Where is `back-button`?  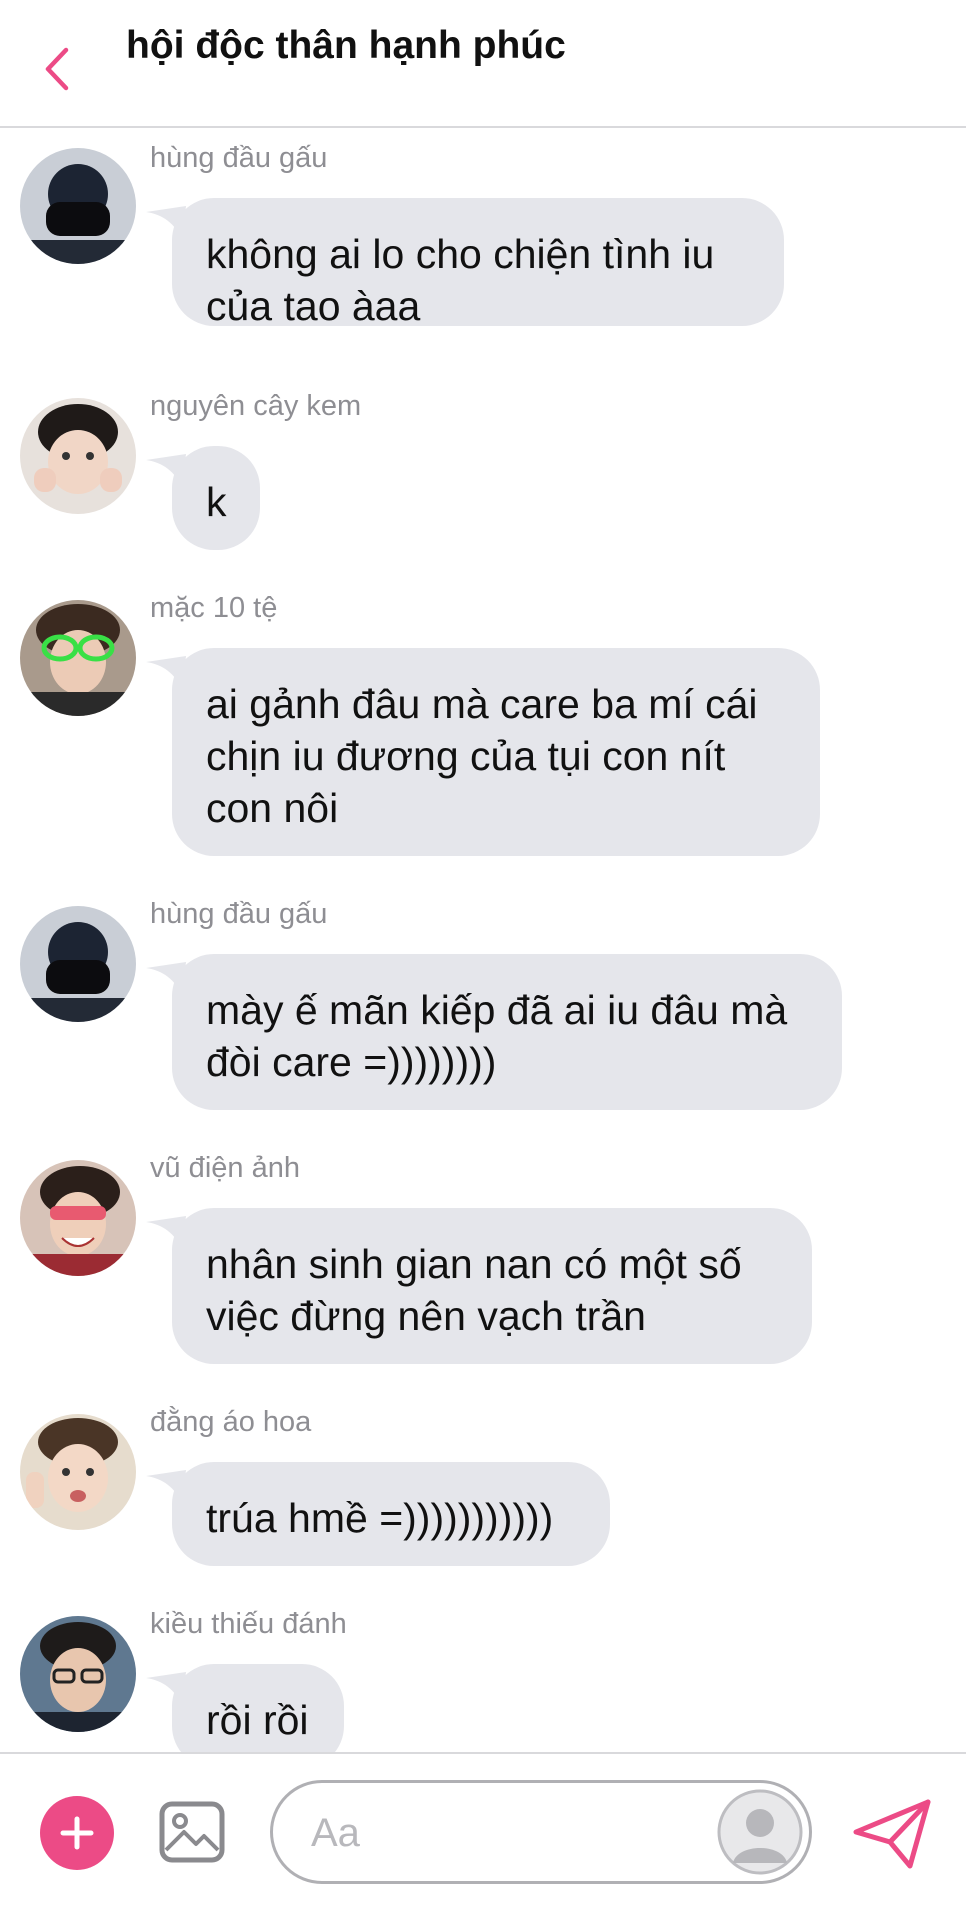
back-button is located at coordinates (56, 69).